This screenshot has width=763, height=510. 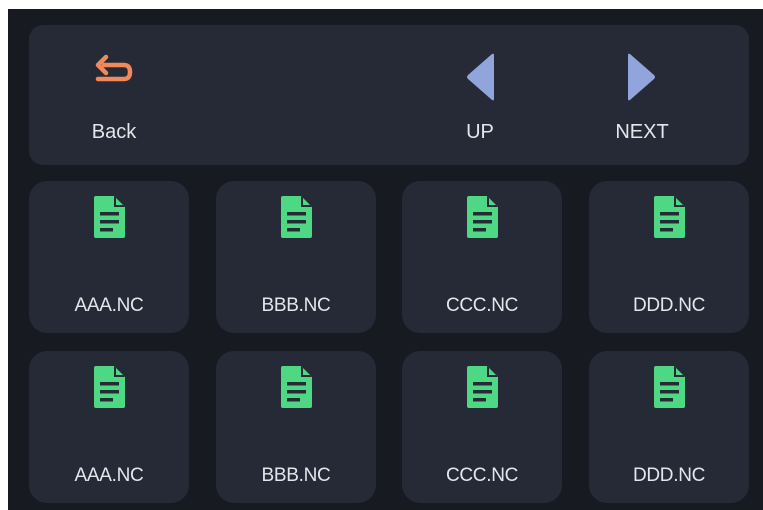 I want to click on next-button: NEXT, so click(x=642, y=95).